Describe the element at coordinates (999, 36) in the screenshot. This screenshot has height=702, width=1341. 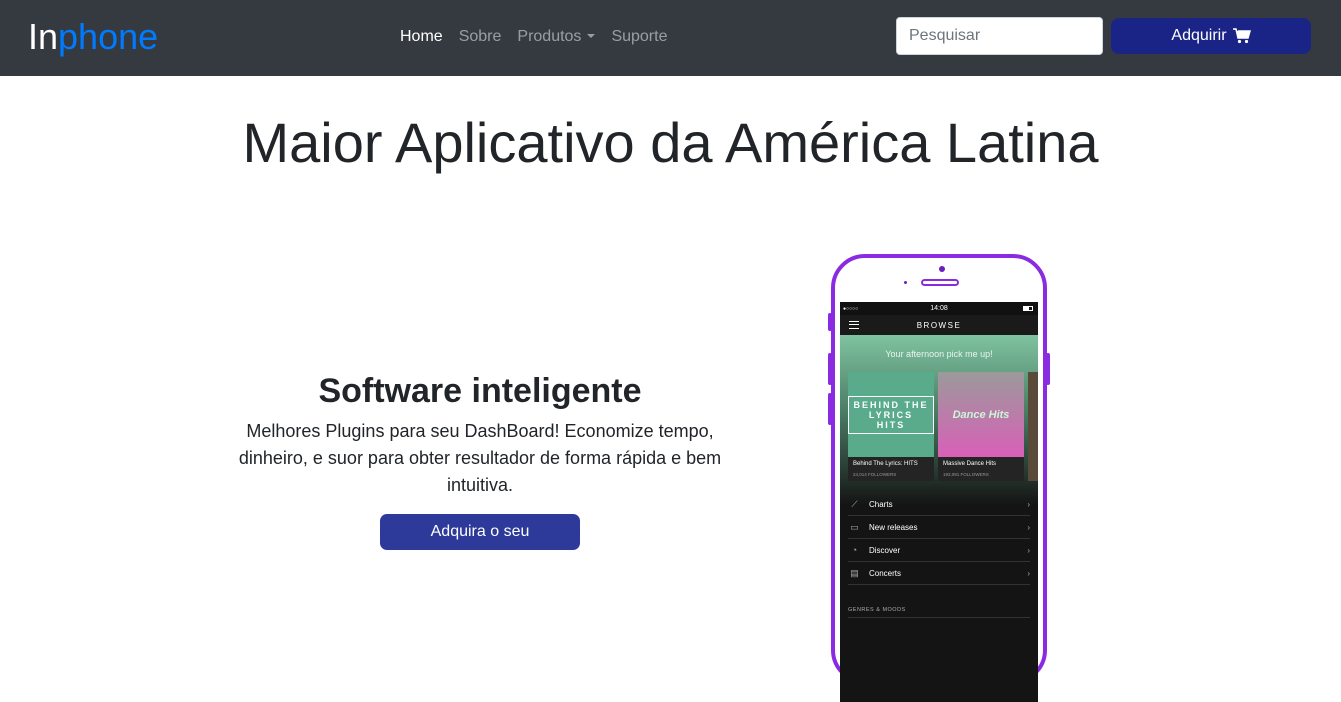
I see `search-input` at that location.